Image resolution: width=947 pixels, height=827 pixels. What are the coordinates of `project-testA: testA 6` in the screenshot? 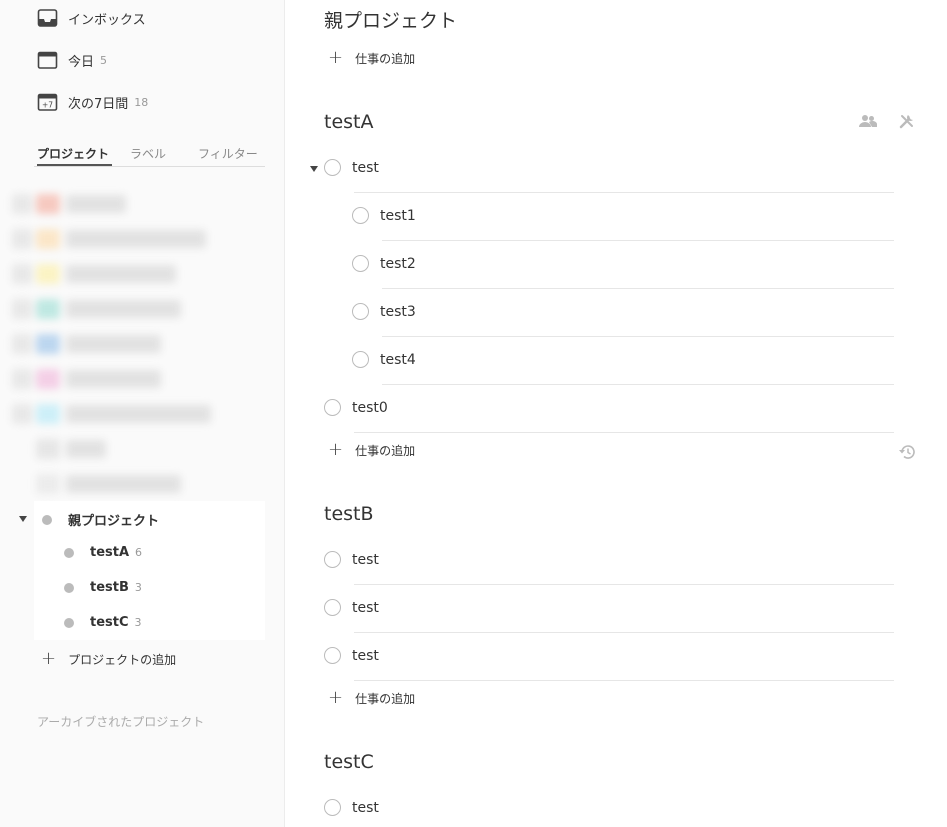 It's located at (103, 552).